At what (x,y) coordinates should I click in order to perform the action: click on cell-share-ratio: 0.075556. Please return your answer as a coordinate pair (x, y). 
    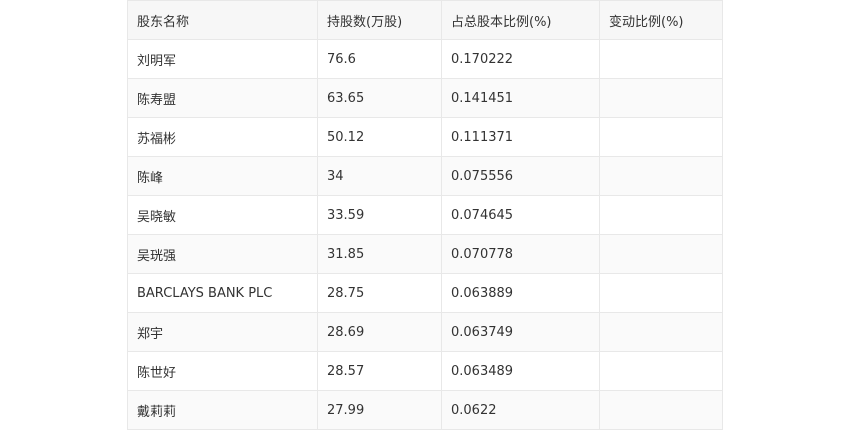
    Looking at the image, I should click on (520, 176).